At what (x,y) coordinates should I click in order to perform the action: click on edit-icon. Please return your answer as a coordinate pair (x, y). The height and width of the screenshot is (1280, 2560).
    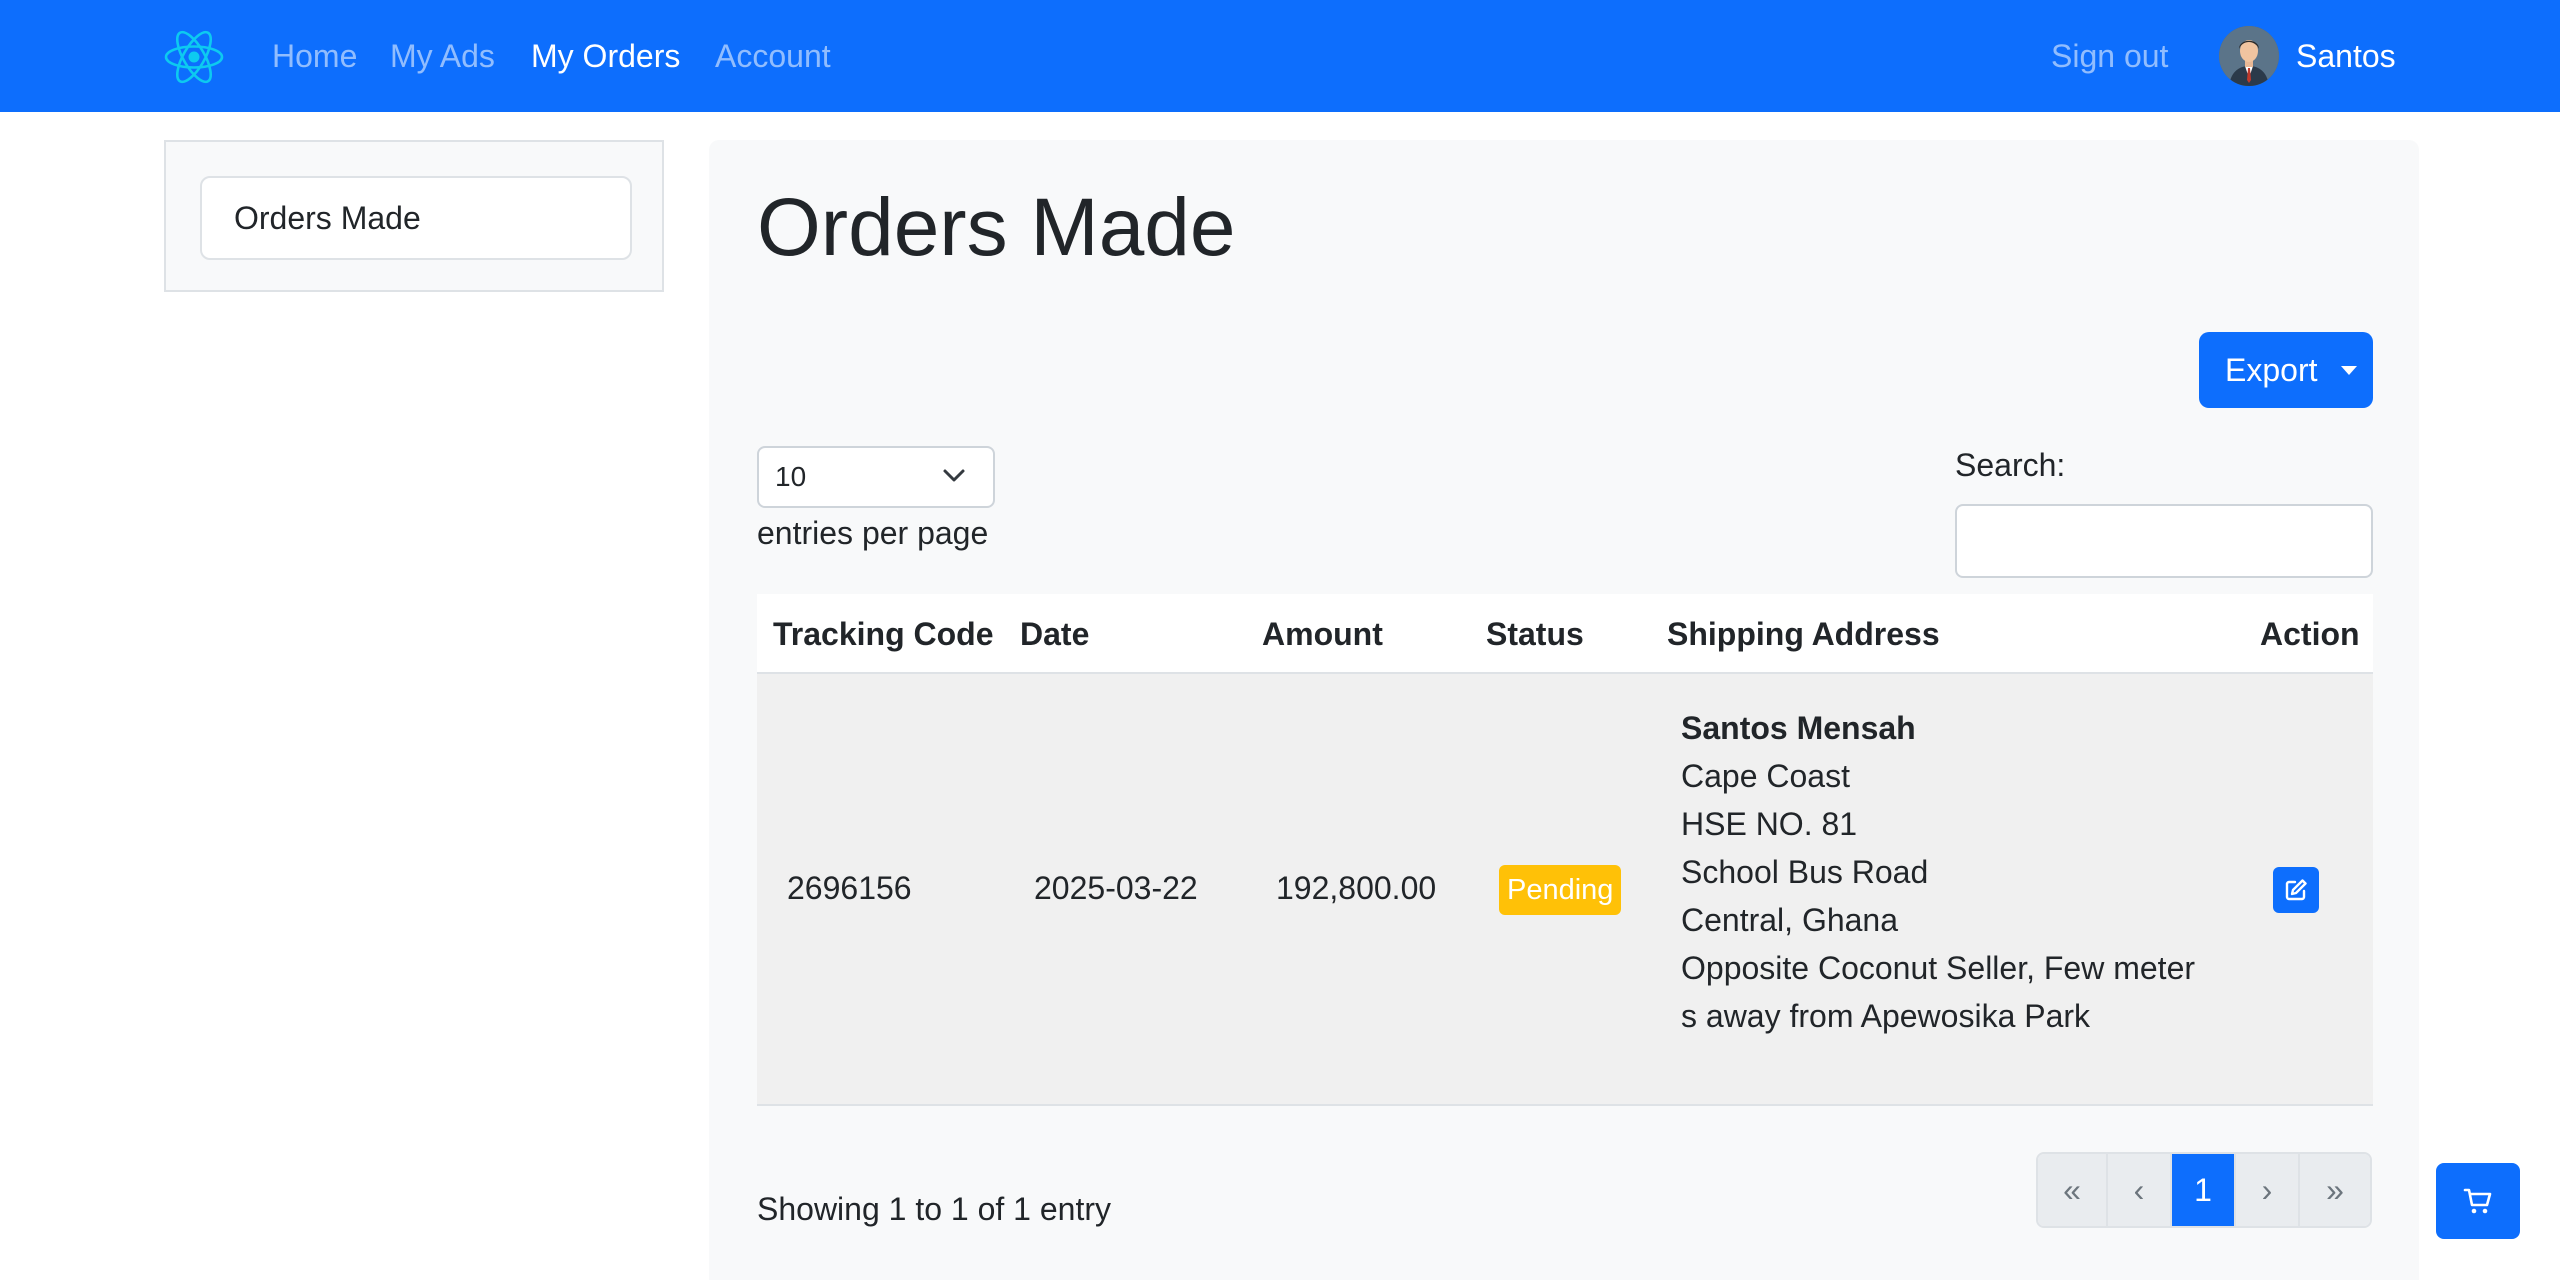
    Looking at the image, I should click on (2296, 890).